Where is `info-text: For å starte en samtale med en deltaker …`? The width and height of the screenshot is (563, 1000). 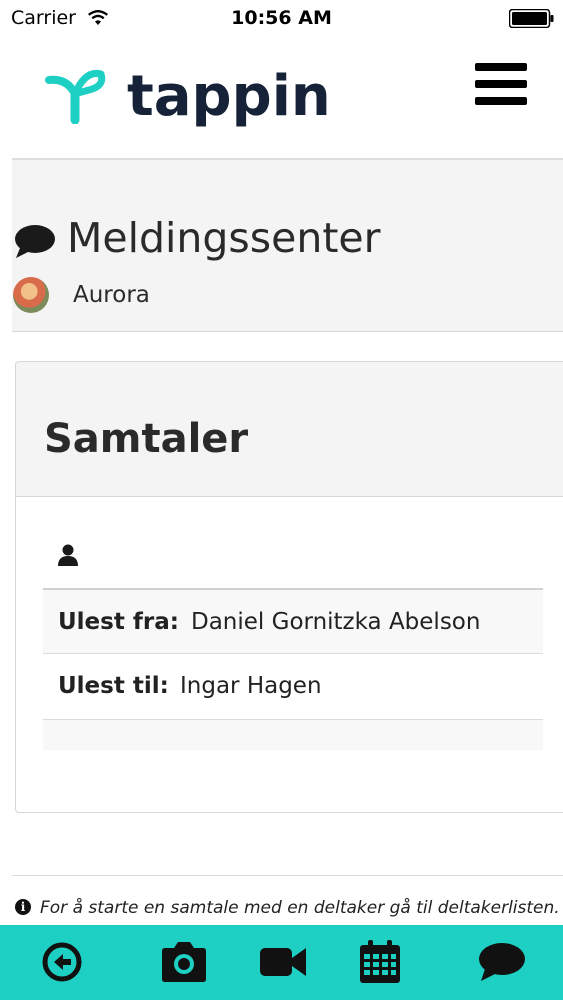
info-text: For å starte en samtale med en deltaker … is located at coordinates (301, 908).